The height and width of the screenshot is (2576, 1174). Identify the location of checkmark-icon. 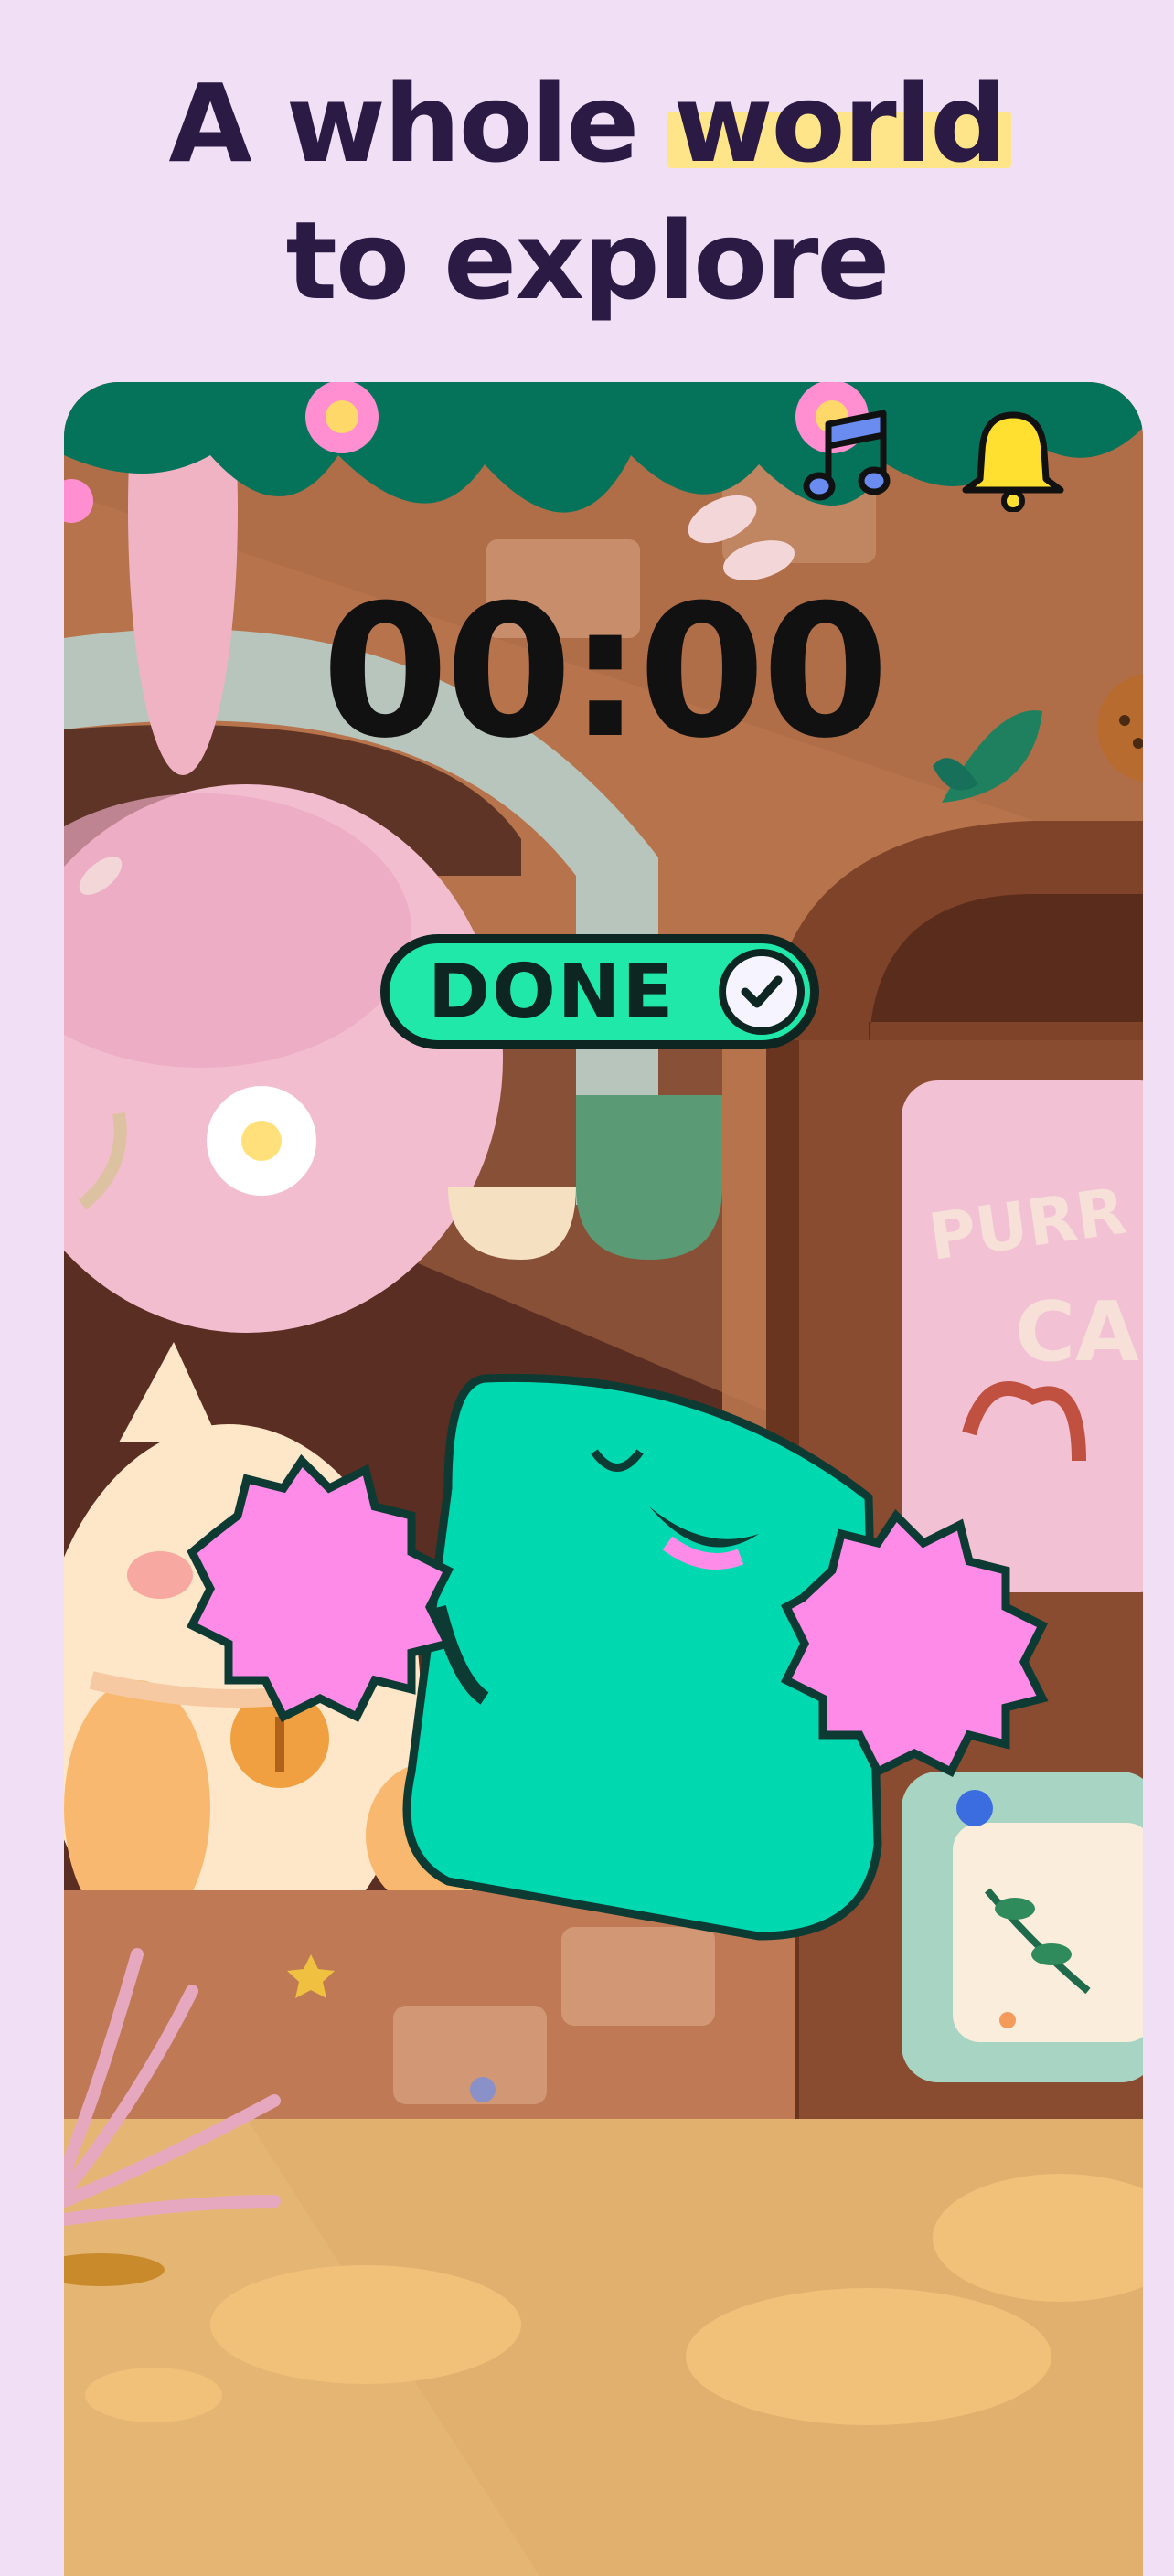
(762, 992).